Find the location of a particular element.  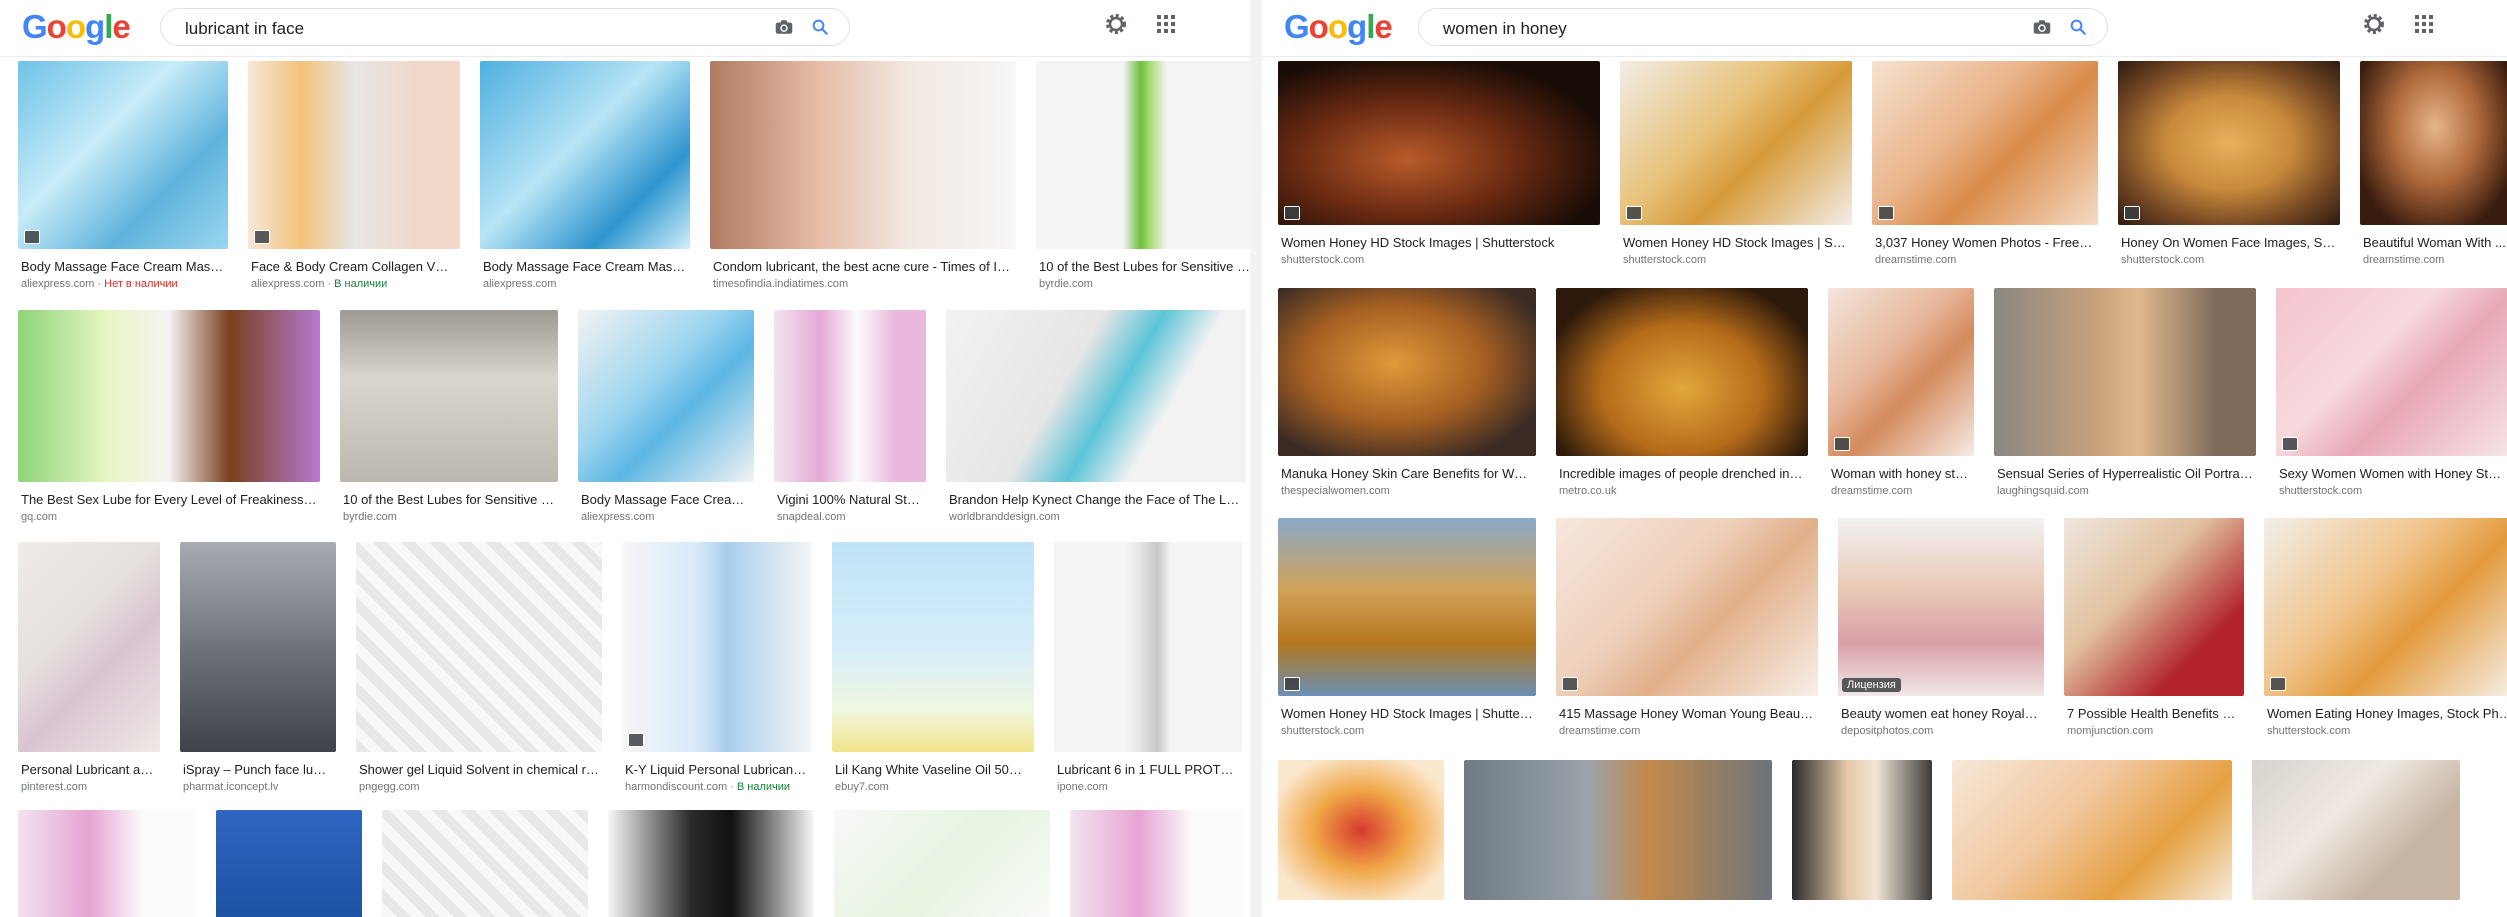

stock-status: В наличии is located at coordinates (361, 284).